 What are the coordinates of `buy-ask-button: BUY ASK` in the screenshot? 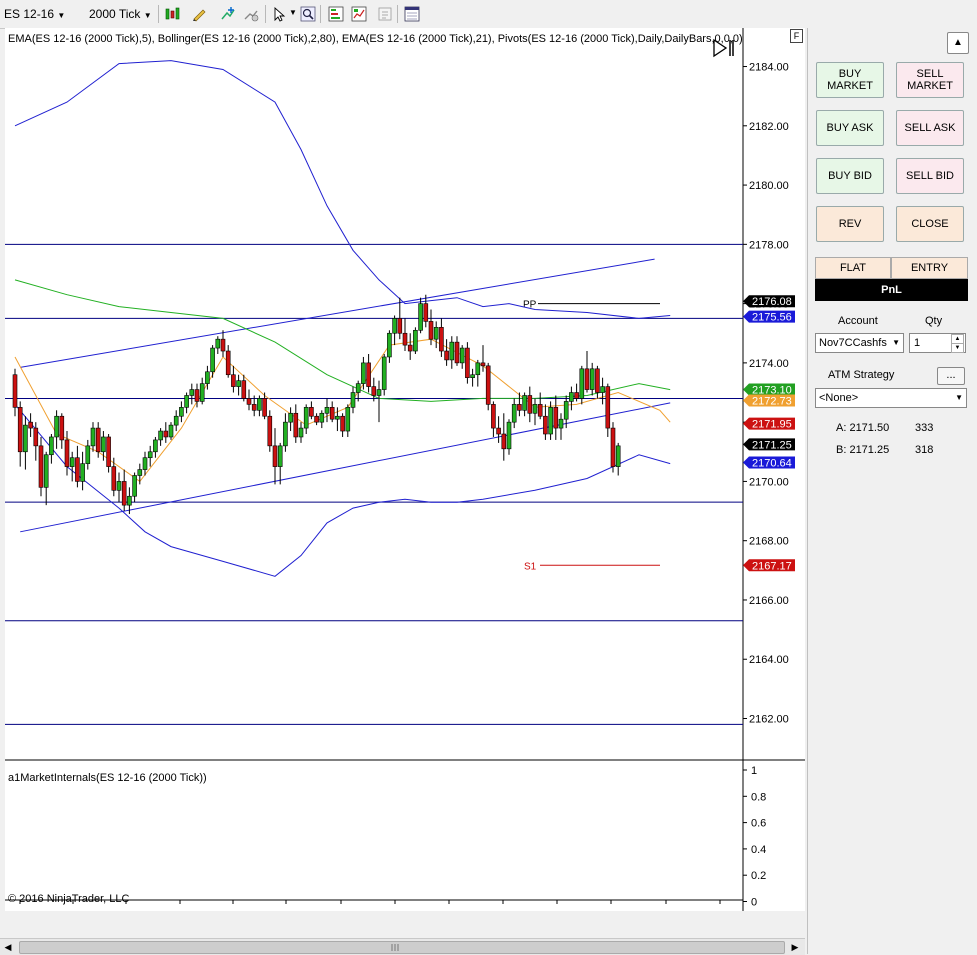 It's located at (850, 128).